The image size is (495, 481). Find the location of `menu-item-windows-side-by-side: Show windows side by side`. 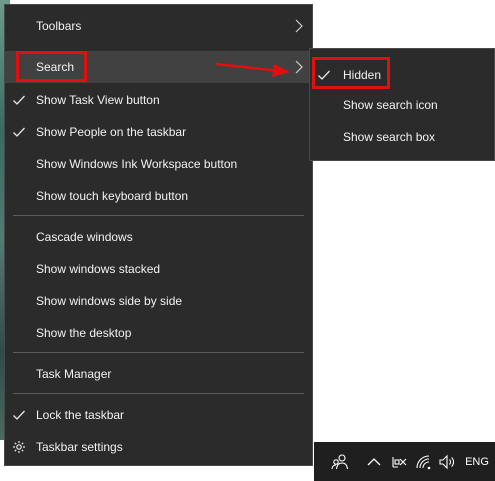

menu-item-windows-side-by-side: Show windows side by side is located at coordinates (158, 301).